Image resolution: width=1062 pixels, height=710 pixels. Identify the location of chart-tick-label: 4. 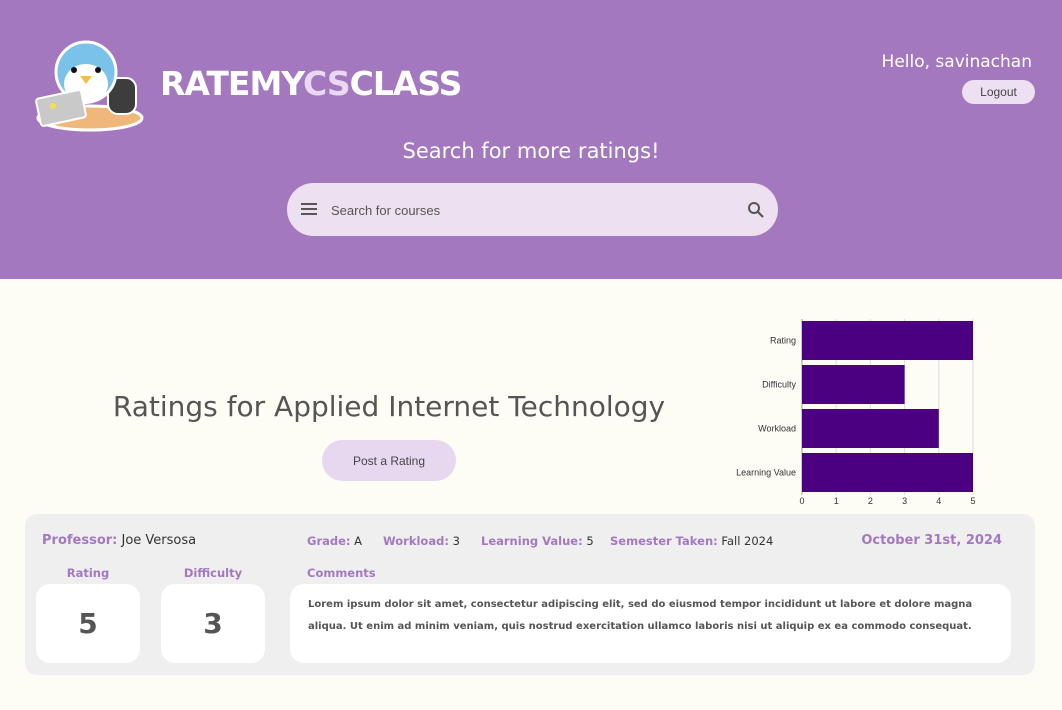
(938, 501).